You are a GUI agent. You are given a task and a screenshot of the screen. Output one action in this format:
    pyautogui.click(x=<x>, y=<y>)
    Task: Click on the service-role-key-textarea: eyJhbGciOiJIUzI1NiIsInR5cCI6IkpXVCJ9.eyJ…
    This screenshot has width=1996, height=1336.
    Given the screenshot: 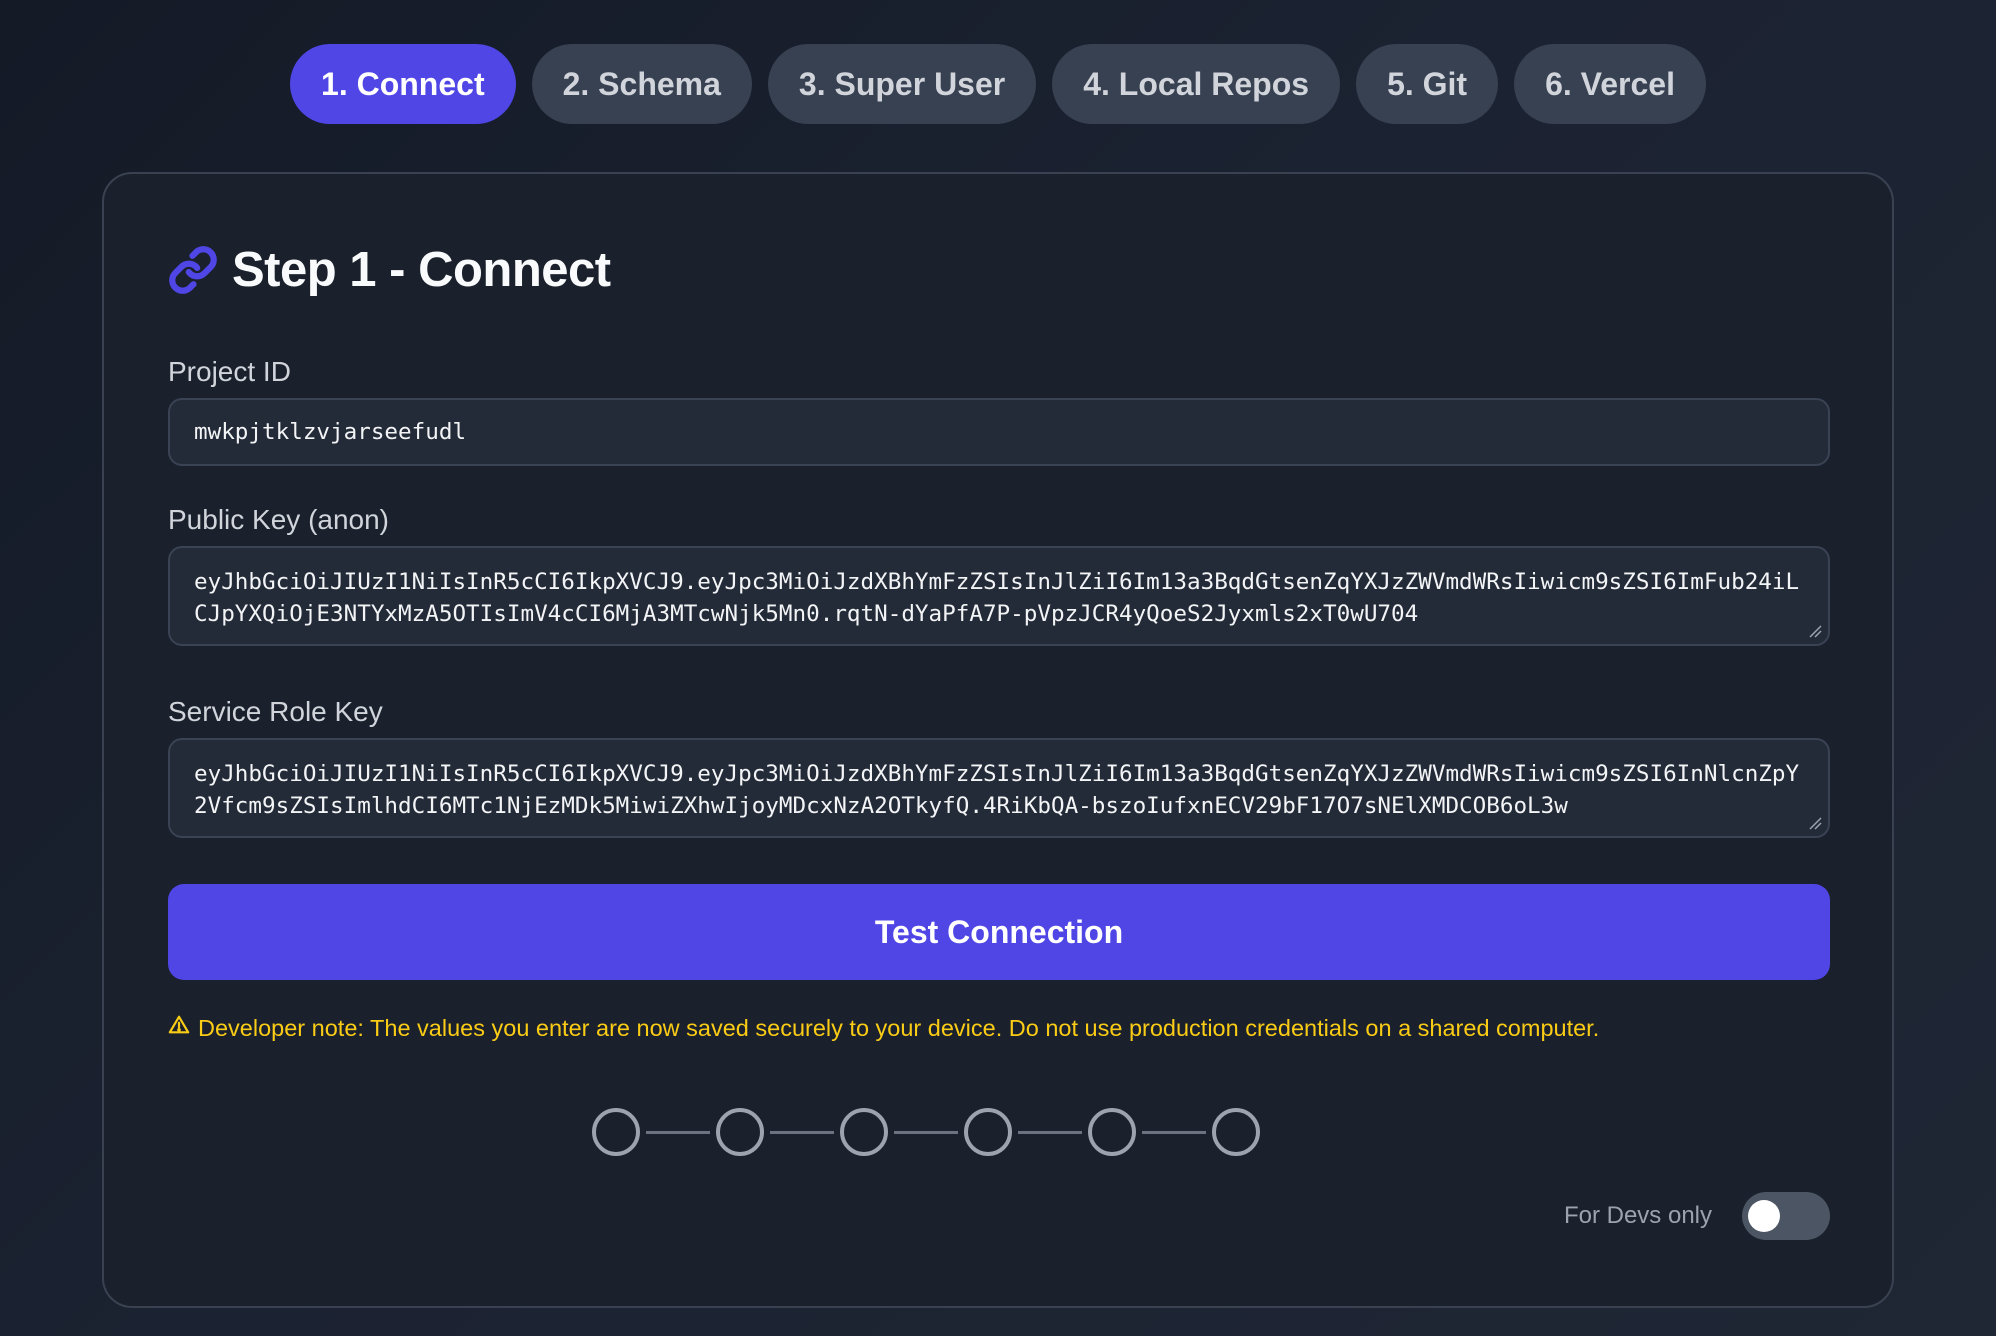 What is the action you would take?
    pyautogui.click(x=999, y=788)
    